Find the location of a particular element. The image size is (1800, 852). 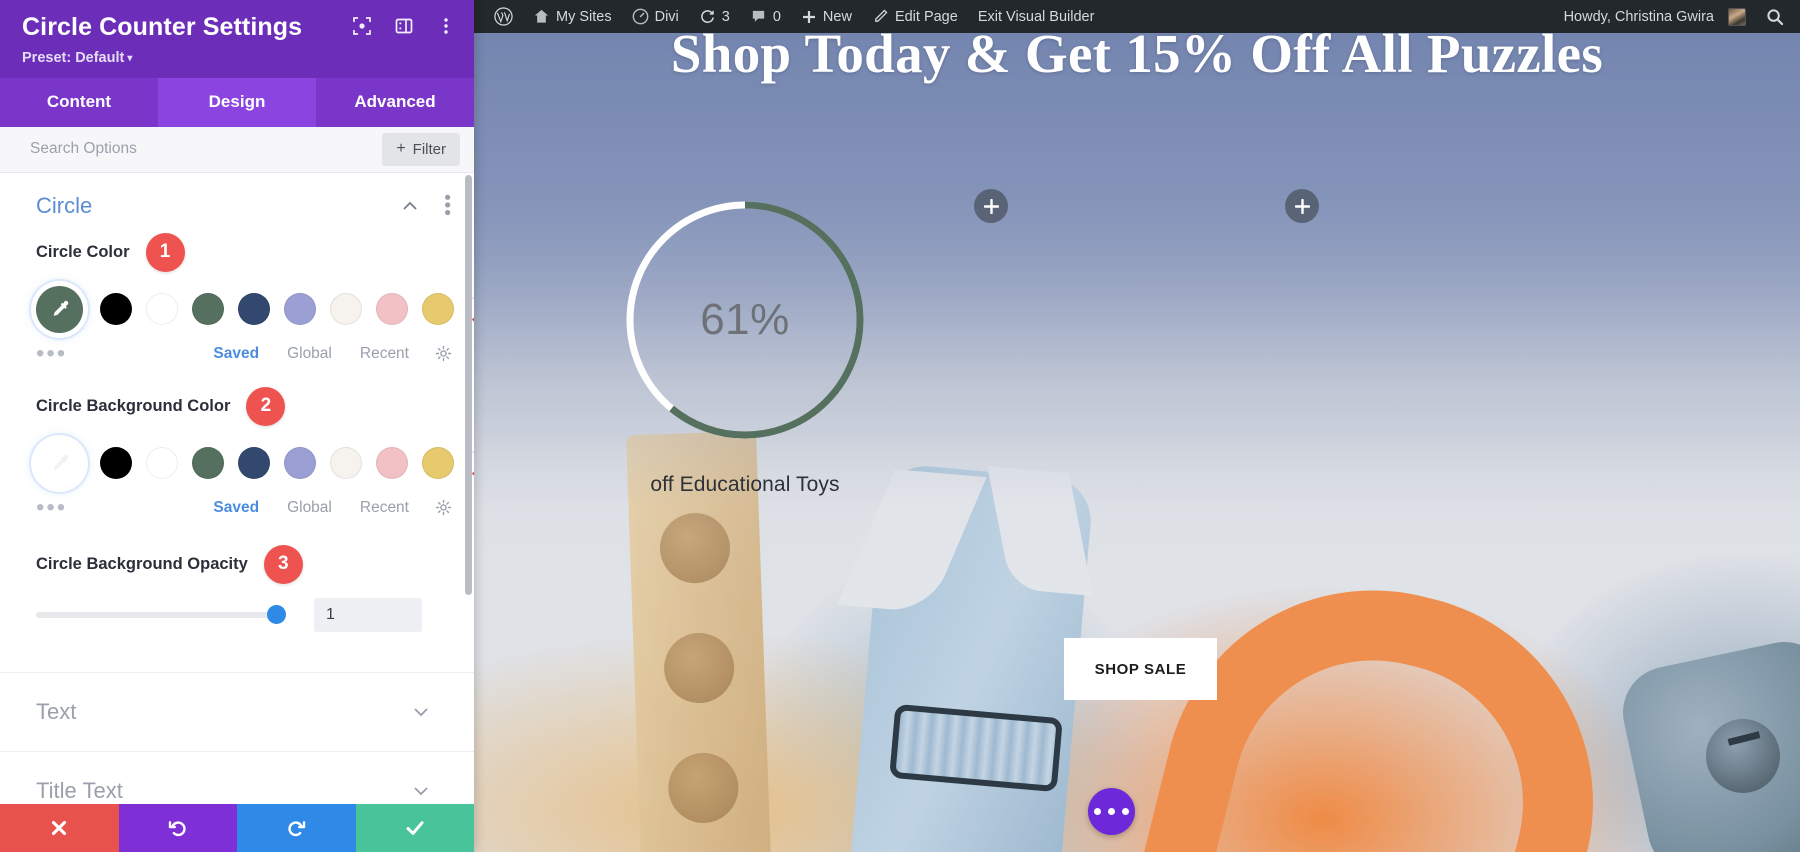

filter-button: + Filter is located at coordinates (421, 149).